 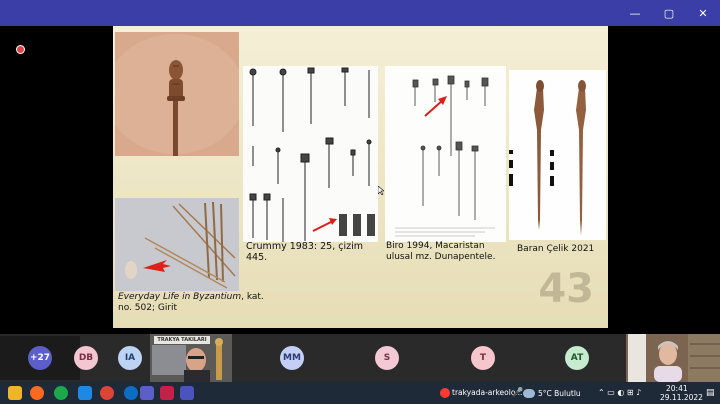 What do you see at coordinates (673, 358) in the screenshot?
I see `participant-video-self` at bounding box center [673, 358].